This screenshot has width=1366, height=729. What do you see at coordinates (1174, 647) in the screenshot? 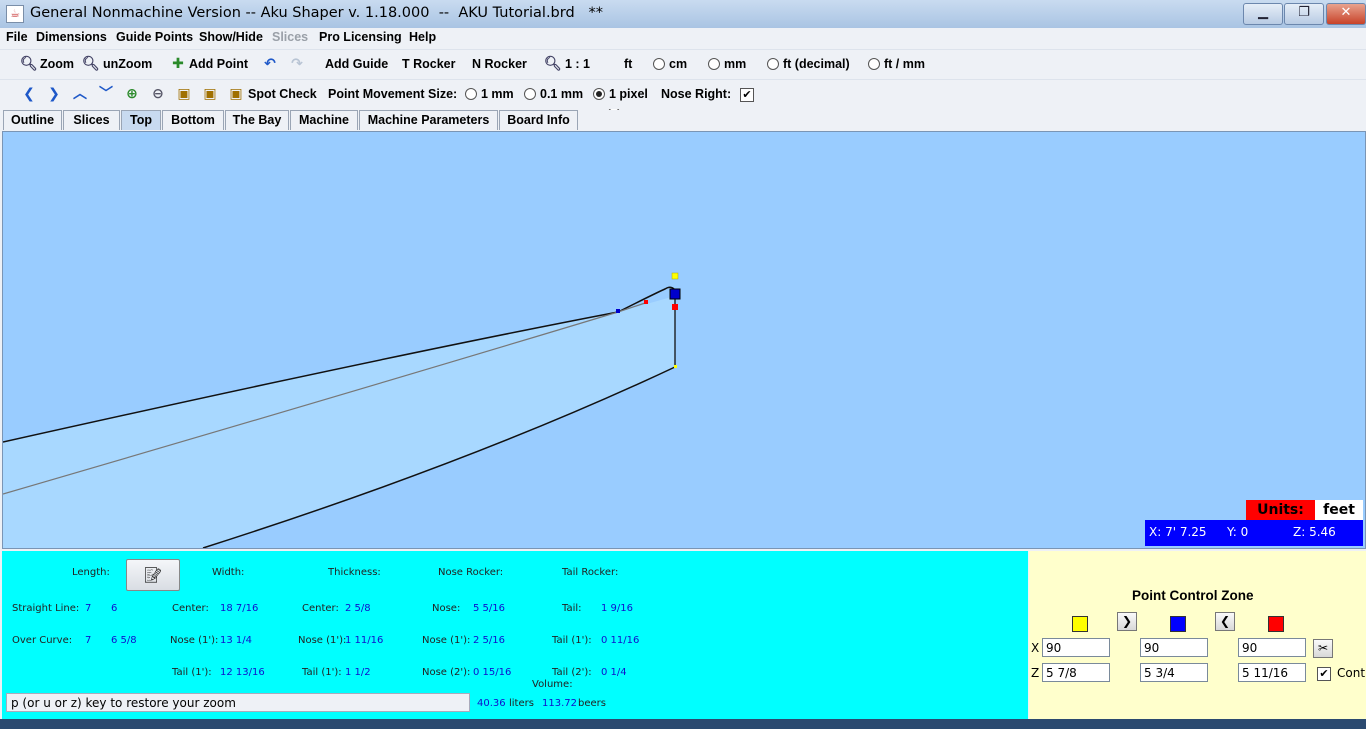
I see `blue-x-input: 90` at bounding box center [1174, 647].